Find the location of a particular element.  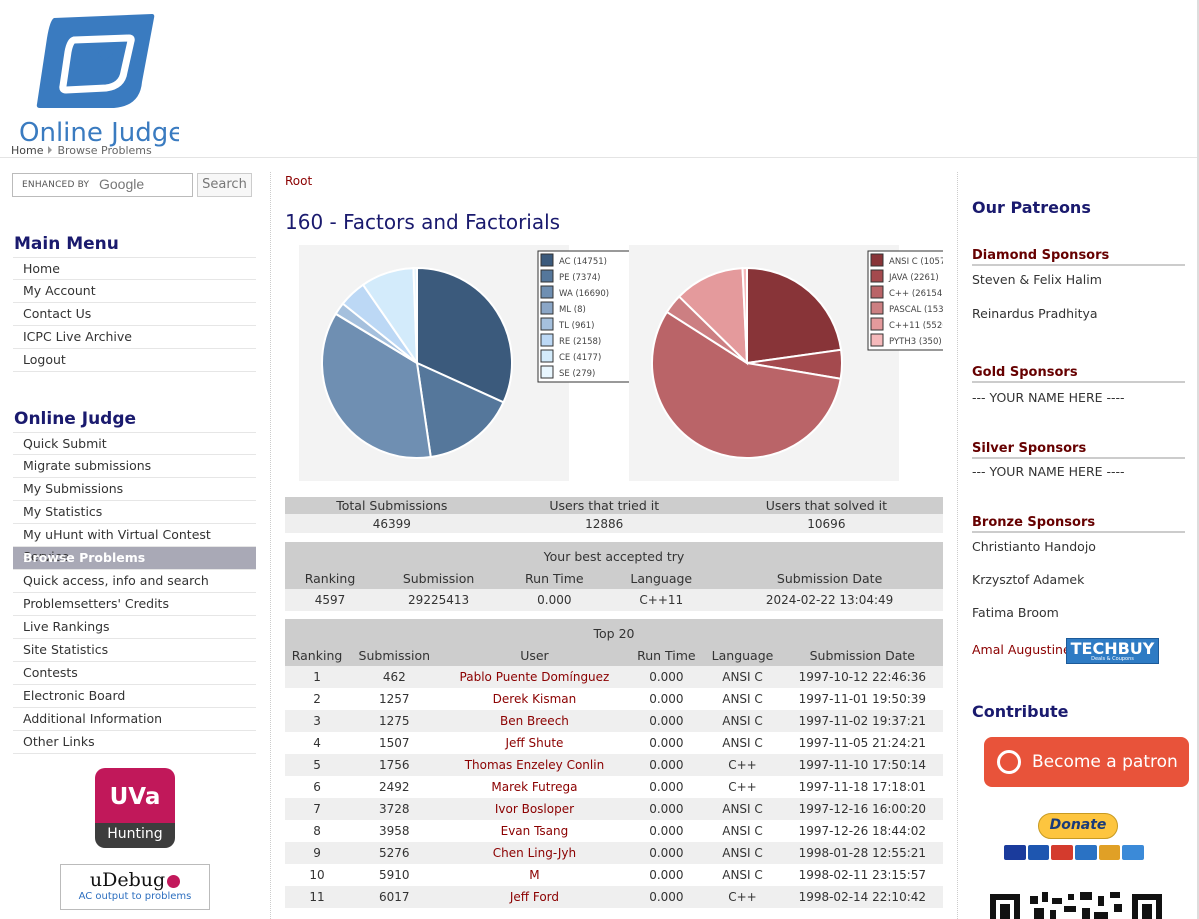

top20-rank: 8 is located at coordinates (317, 831).